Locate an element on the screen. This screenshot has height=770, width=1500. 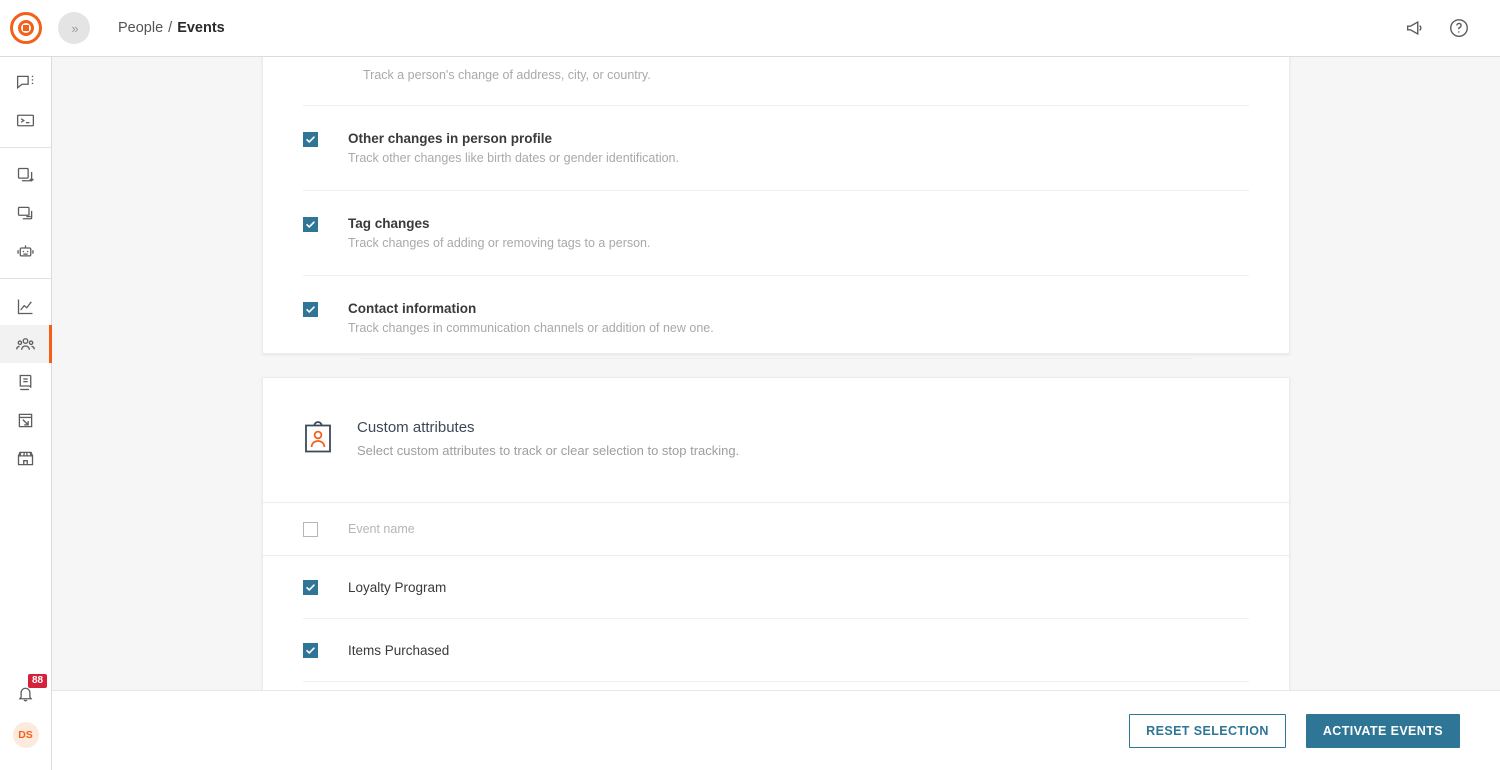
sidebar-item-analytics is located at coordinates (25, 306).